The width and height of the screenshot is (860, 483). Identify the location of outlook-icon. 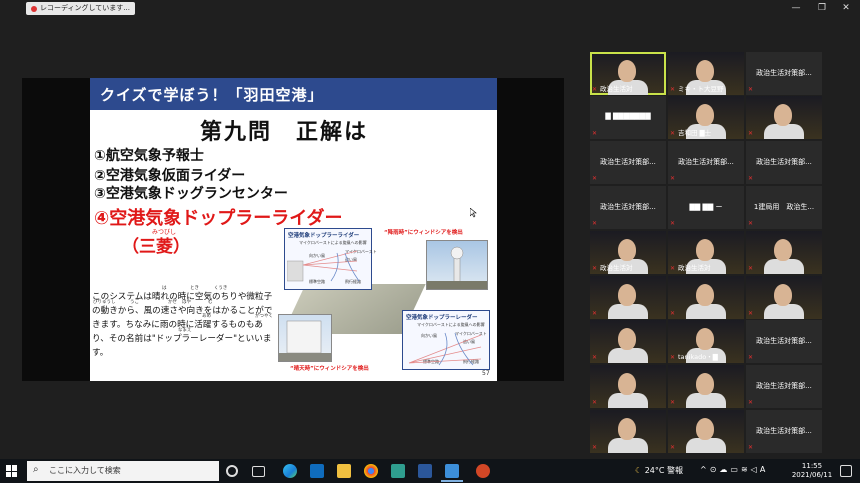
(317, 471).